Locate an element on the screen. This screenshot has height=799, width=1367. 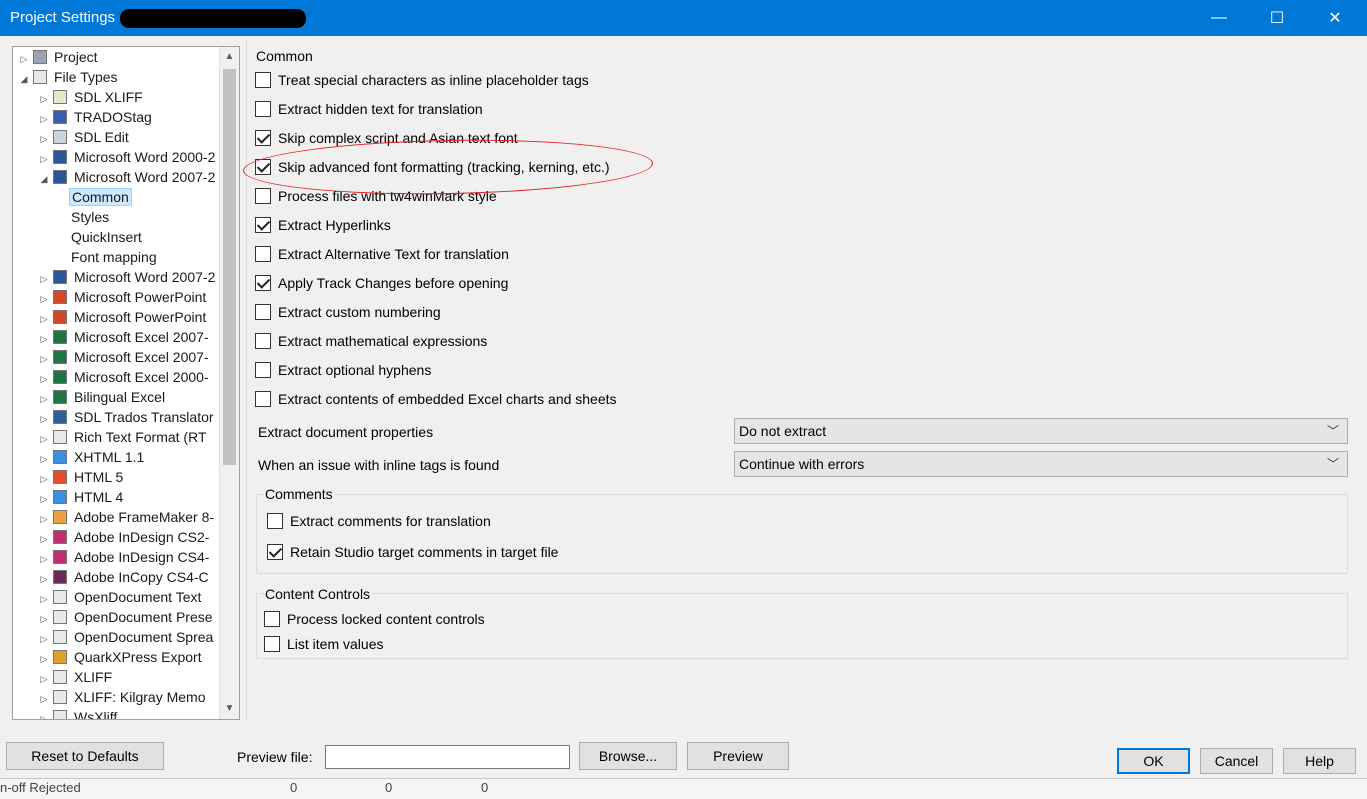
tree-item: ▷ Microsoft Word 2000-2 is located at coordinates (128, 157).